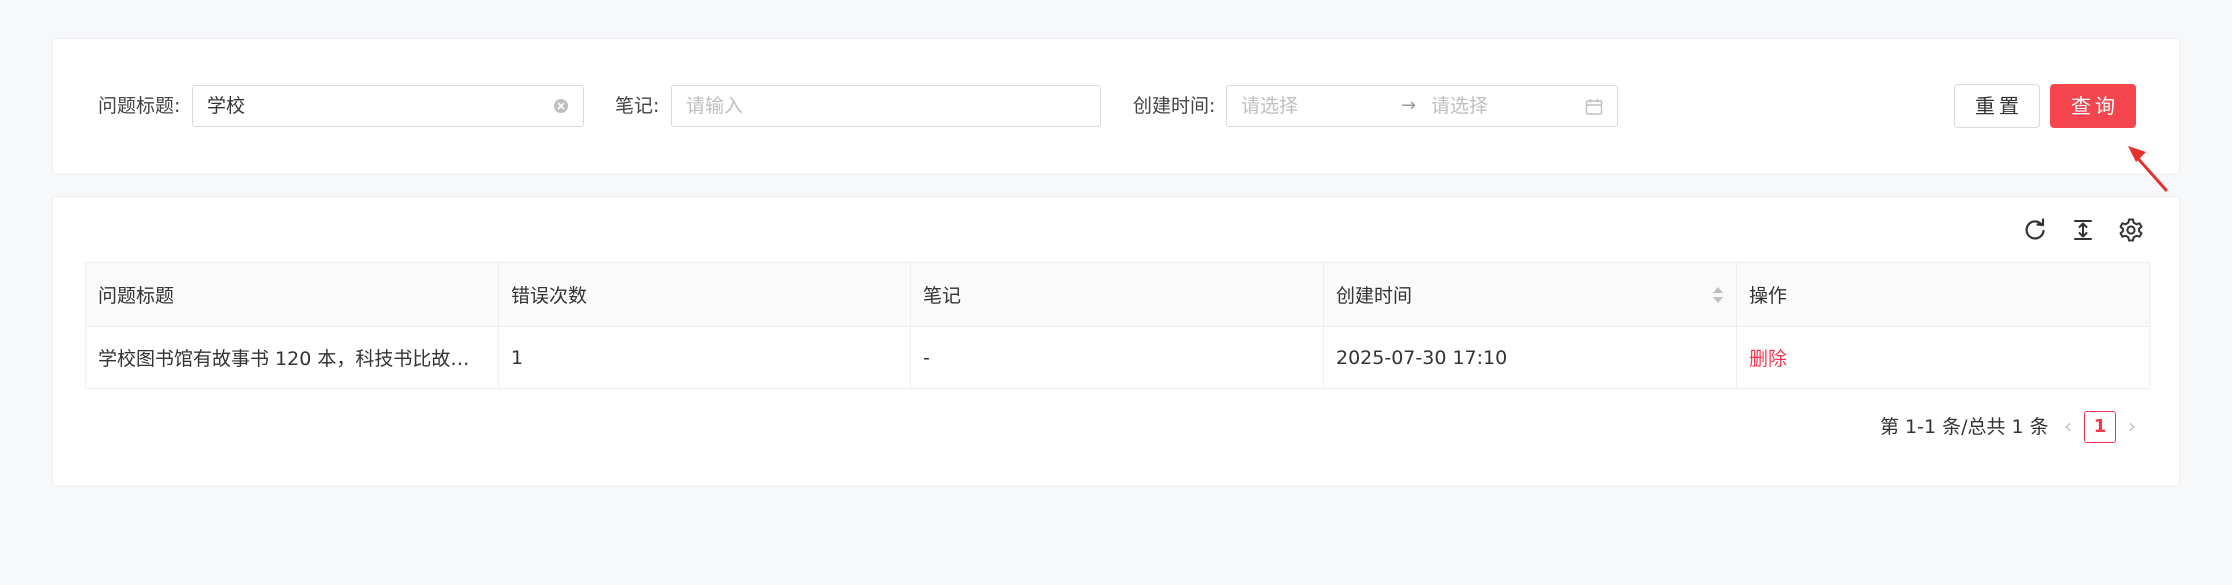 The width and height of the screenshot is (2232, 585). I want to click on column-height-icon, so click(2083, 230).